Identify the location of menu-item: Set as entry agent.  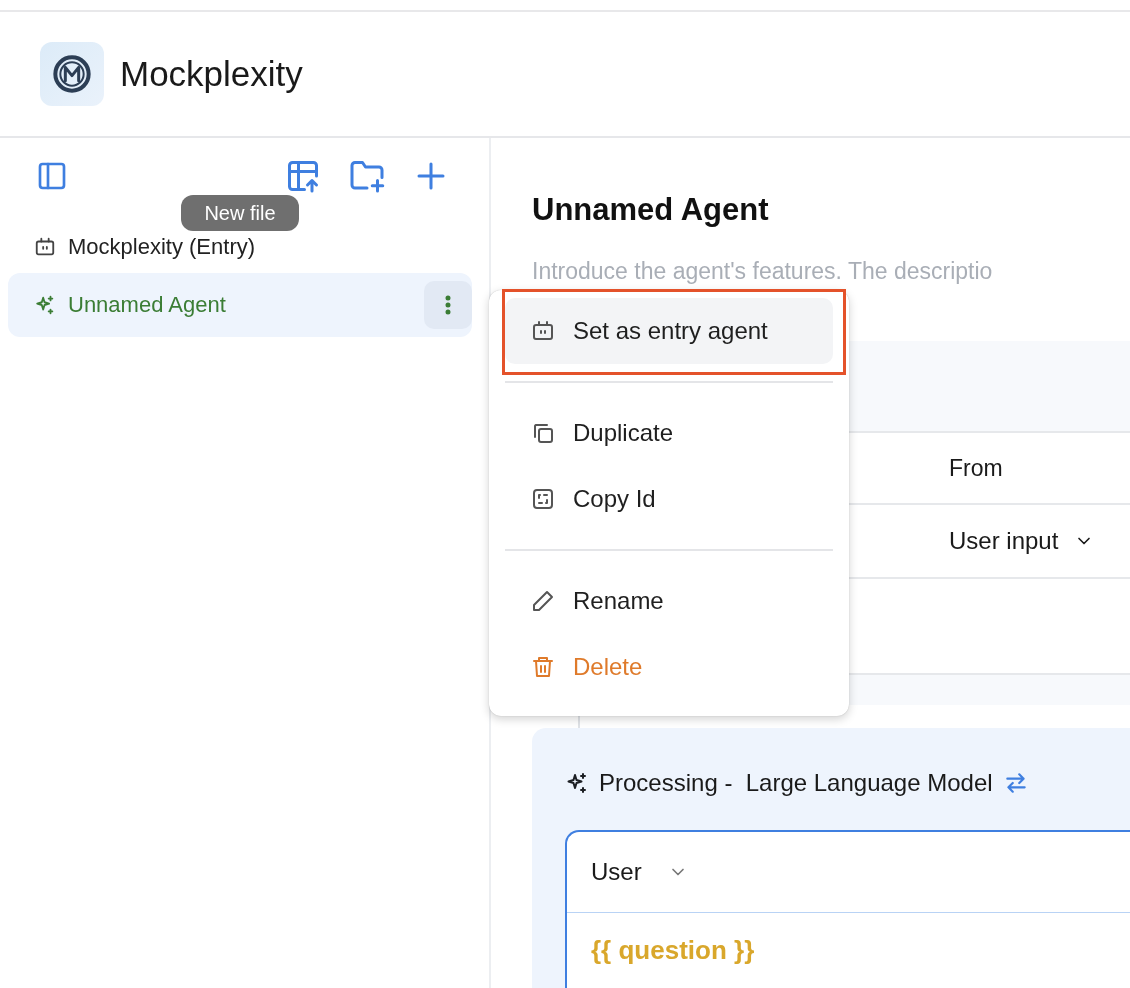
(669, 331).